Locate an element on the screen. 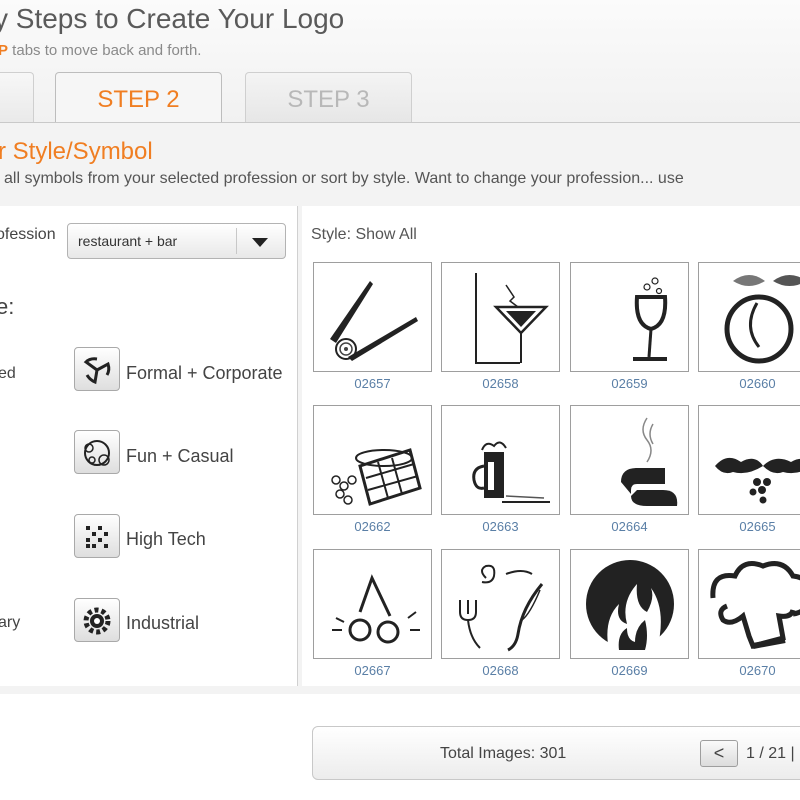 The image size is (800, 800). total-images: Total Images: 301 is located at coordinates (503, 753).